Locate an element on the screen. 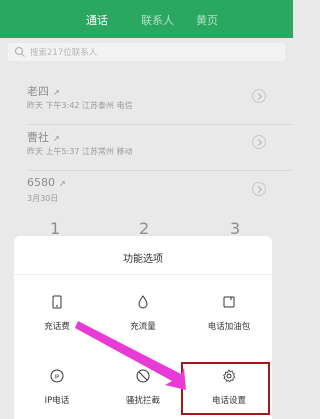 Image resolution: width=320 pixels, height=419 pixels. pointer-arrow is located at coordinates (130, 355).